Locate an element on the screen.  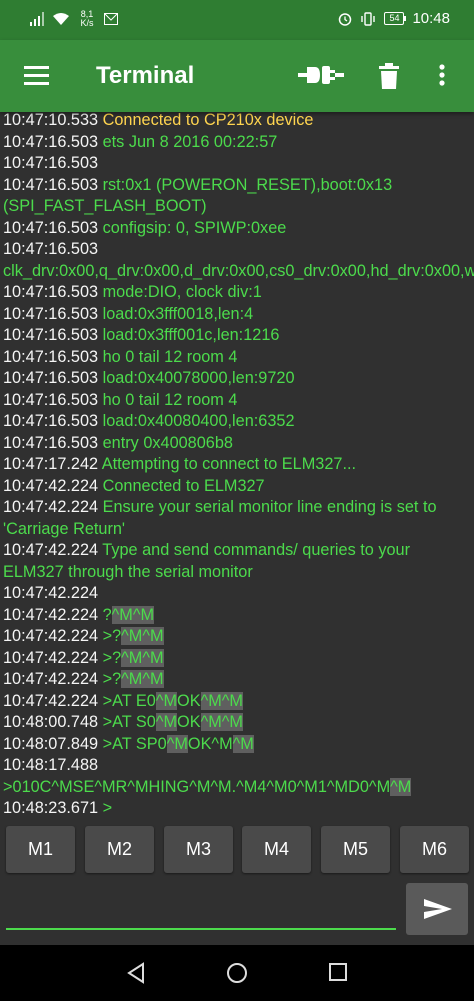
send-row is located at coordinates (237, 910).